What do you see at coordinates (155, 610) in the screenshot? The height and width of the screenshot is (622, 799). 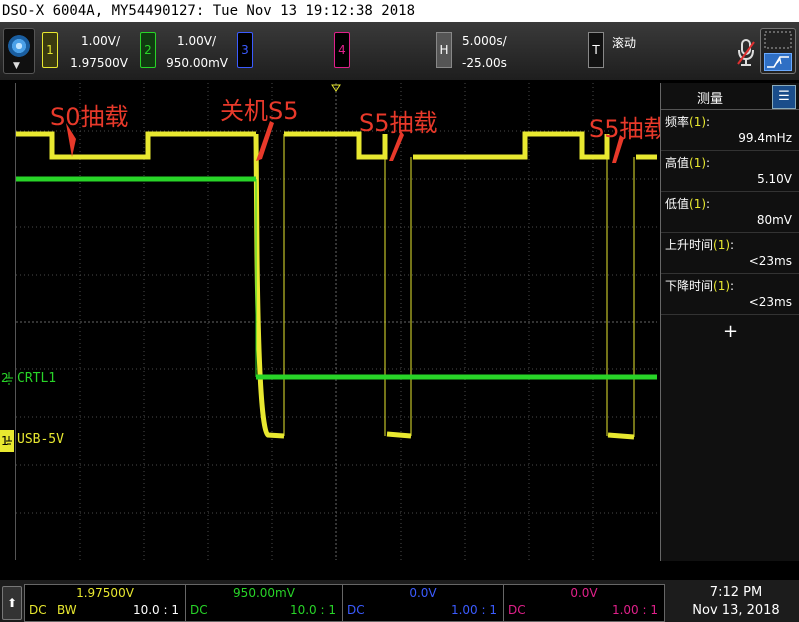 I see `channel-1-probe: 10.0 : 1` at bounding box center [155, 610].